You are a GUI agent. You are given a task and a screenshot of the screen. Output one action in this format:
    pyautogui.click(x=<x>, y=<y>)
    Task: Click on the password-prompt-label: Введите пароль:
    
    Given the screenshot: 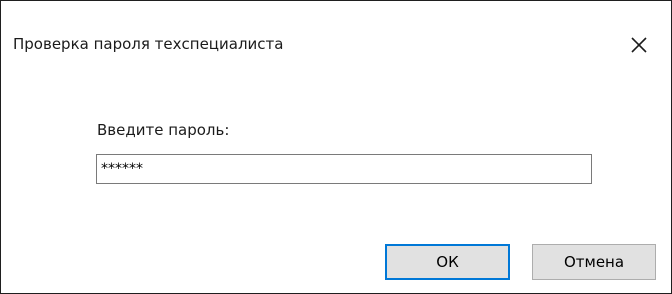 What is the action you would take?
    pyautogui.click(x=163, y=130)
    